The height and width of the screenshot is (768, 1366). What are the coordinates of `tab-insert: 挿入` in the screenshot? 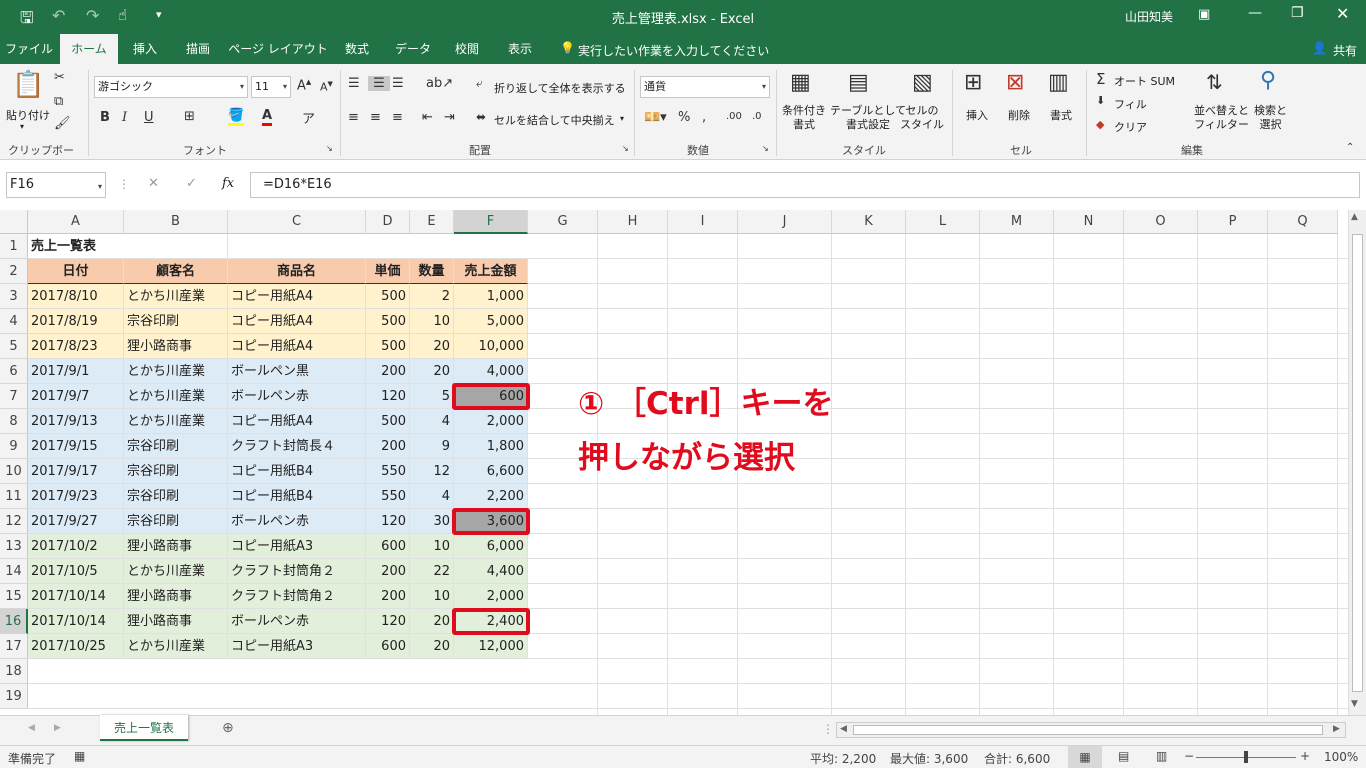 It's located at (145, 49).